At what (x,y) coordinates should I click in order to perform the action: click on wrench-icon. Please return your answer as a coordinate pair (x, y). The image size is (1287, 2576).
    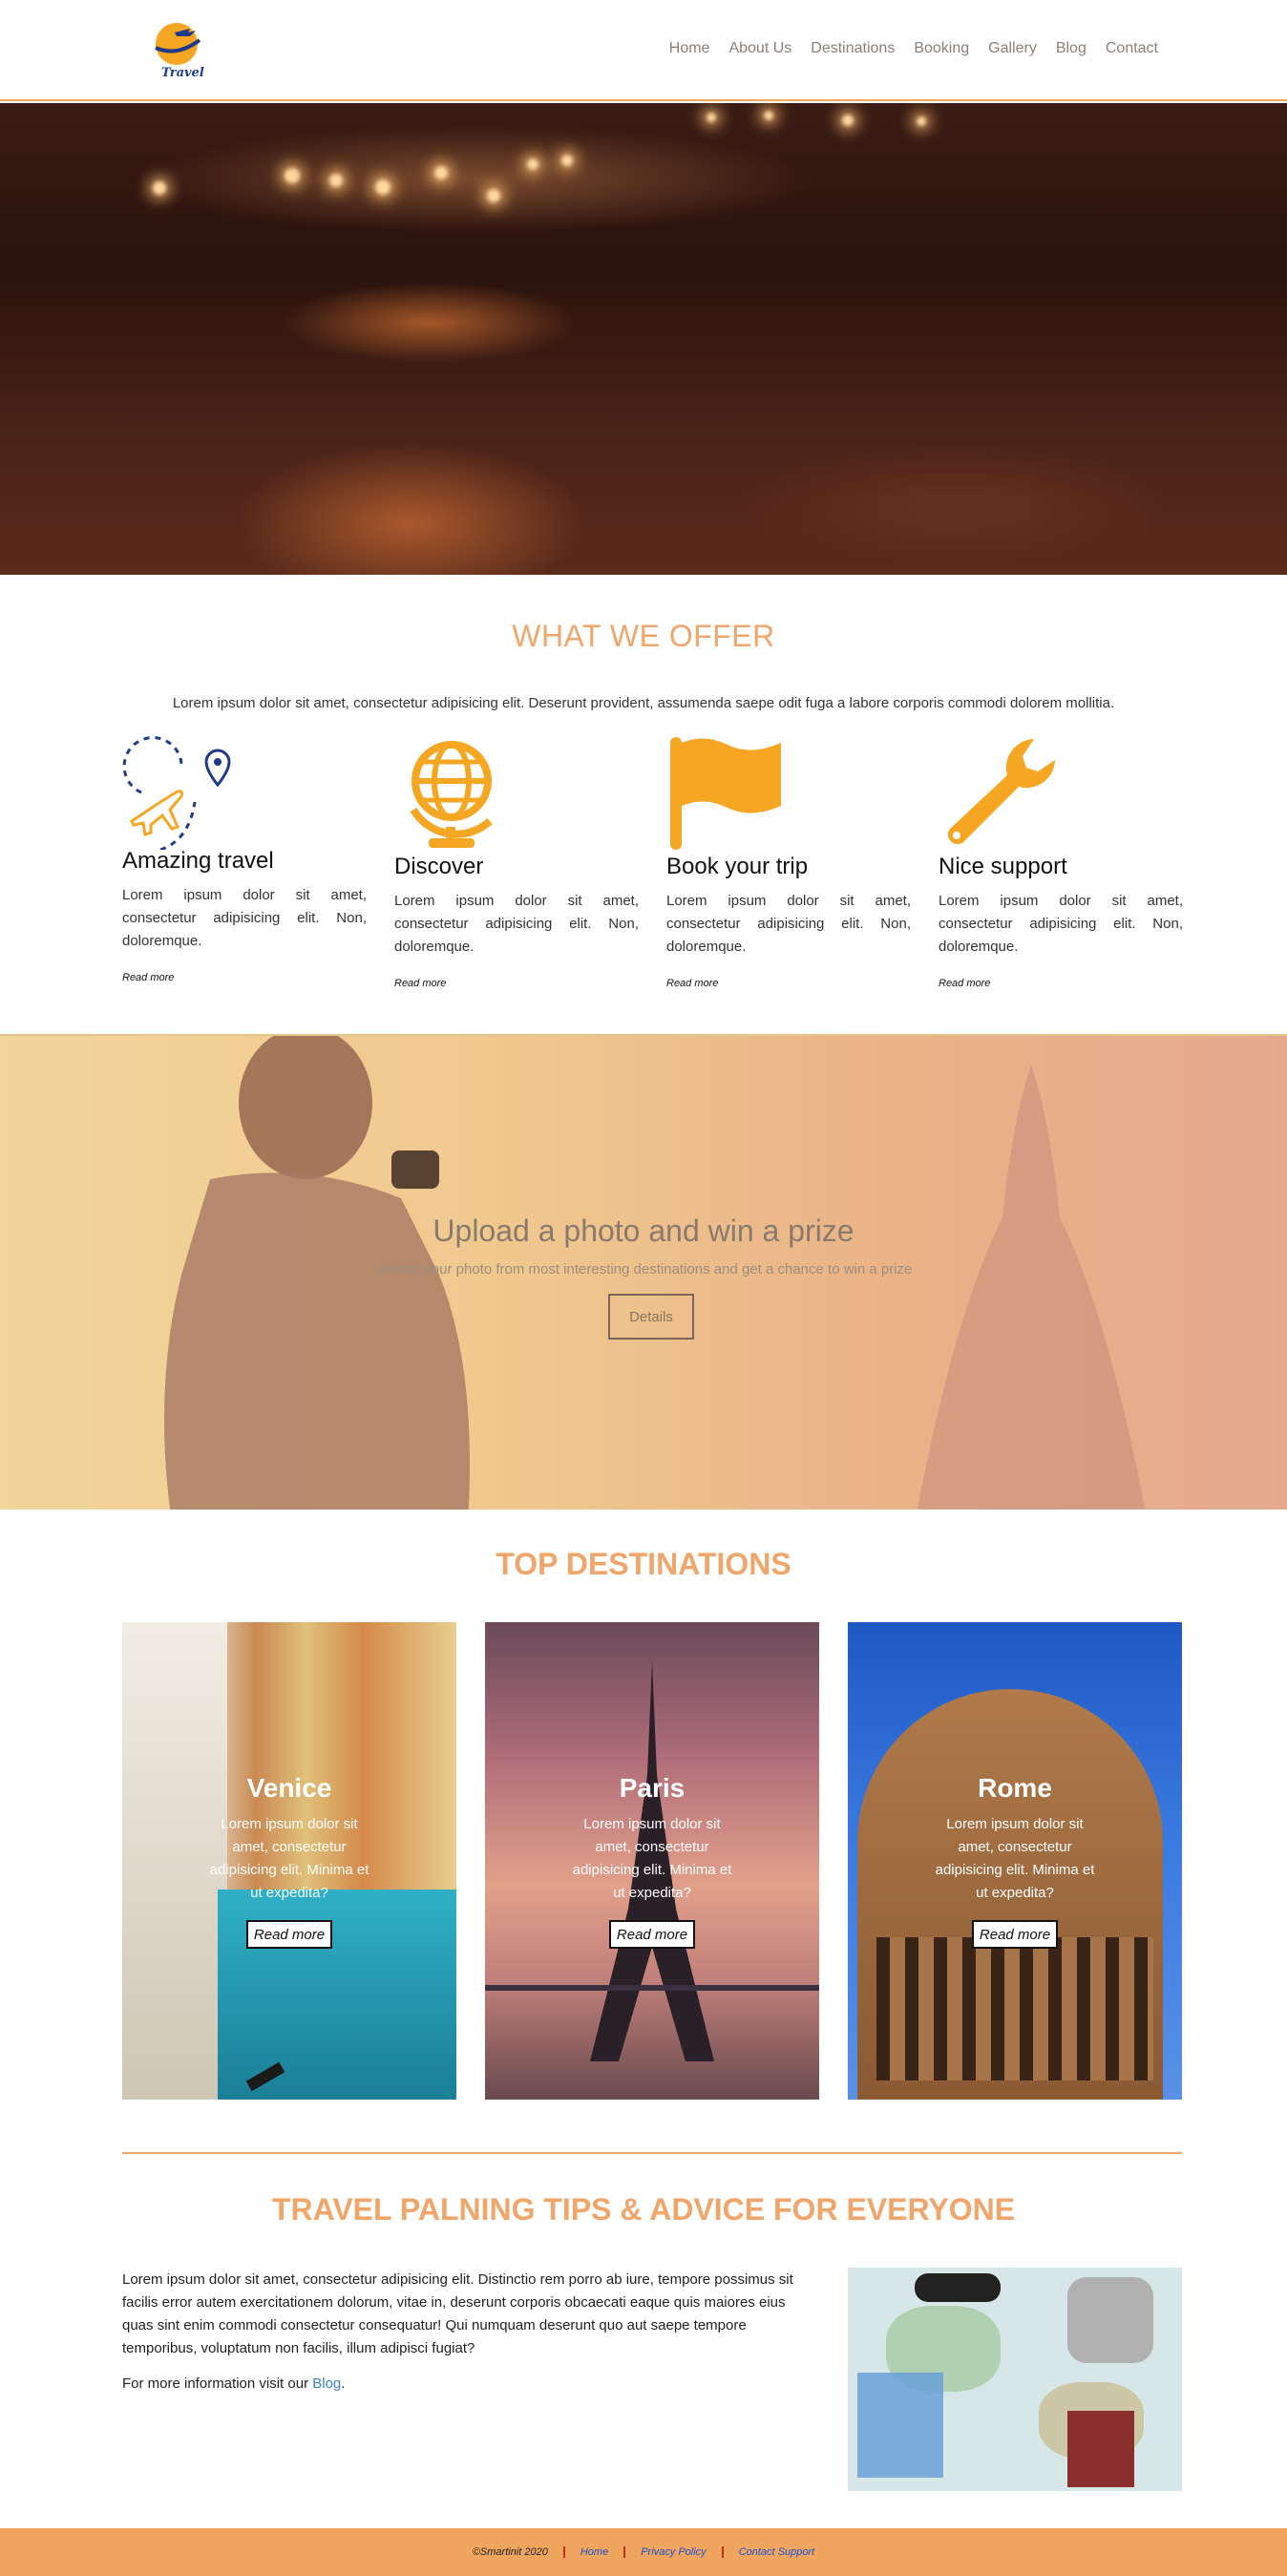
    Looking at the image, I should click on (1001, 791).